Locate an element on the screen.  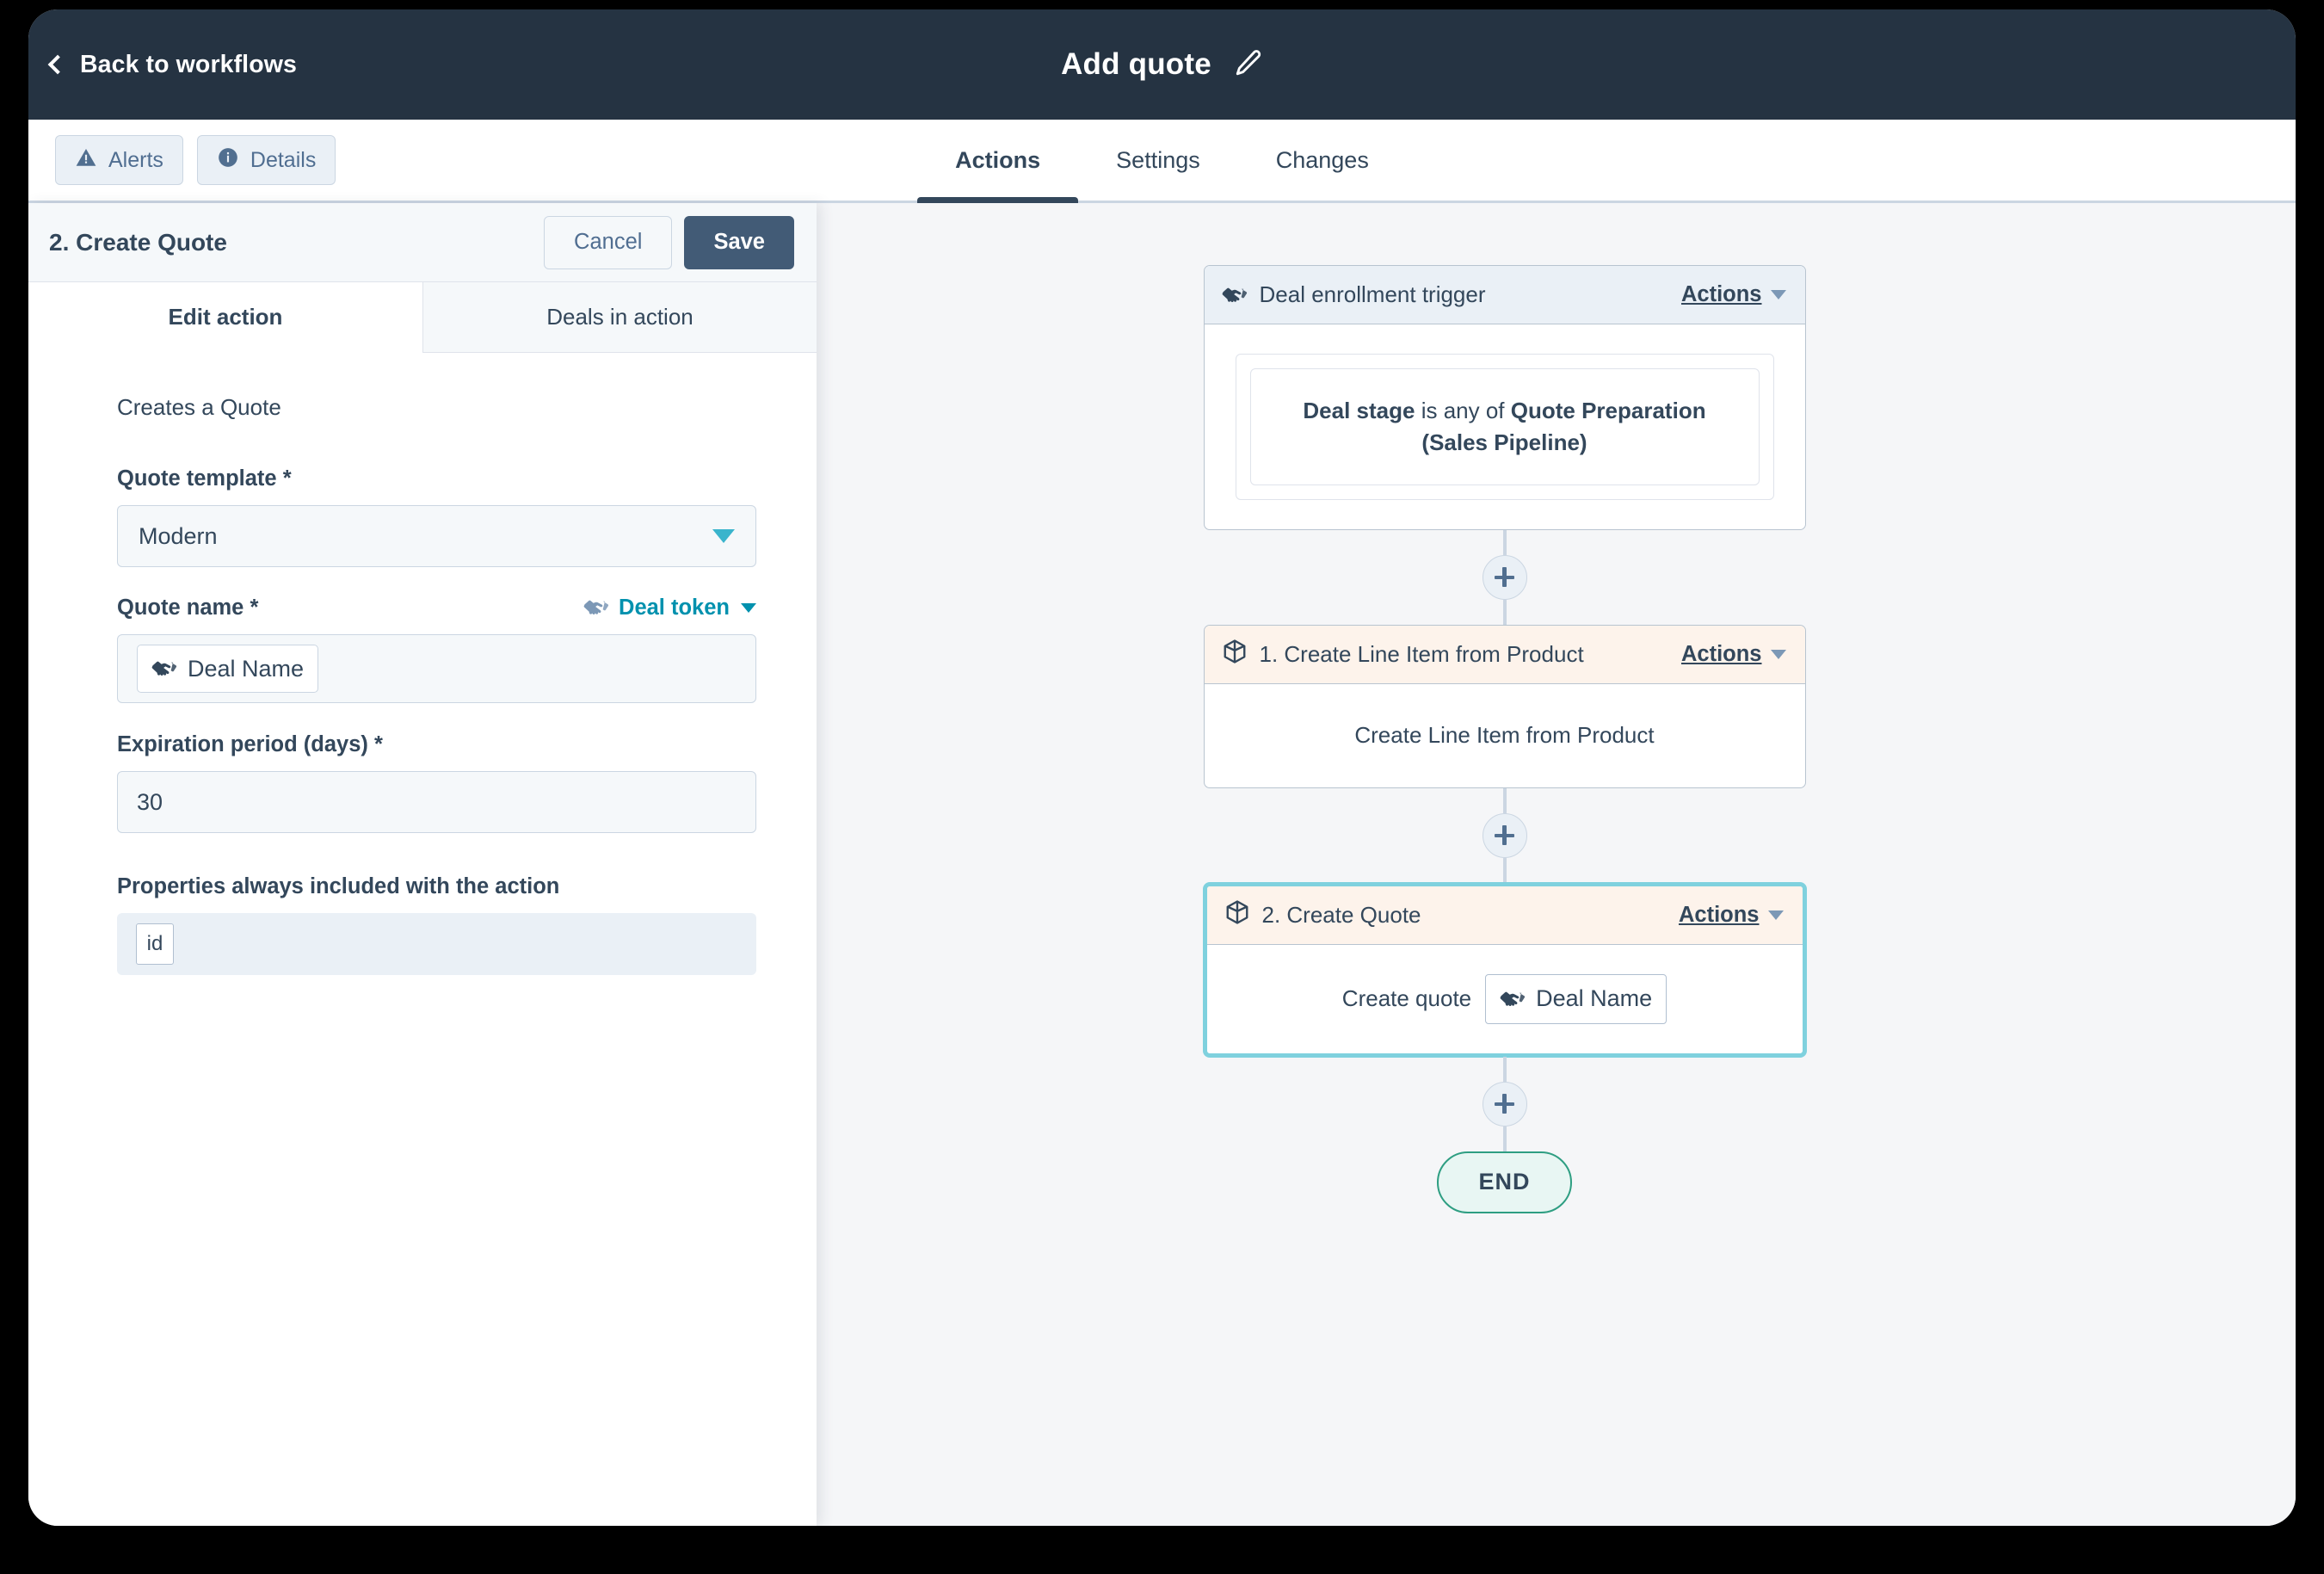
quote-template-label: Quote template * is located at coordinates (204, 478).